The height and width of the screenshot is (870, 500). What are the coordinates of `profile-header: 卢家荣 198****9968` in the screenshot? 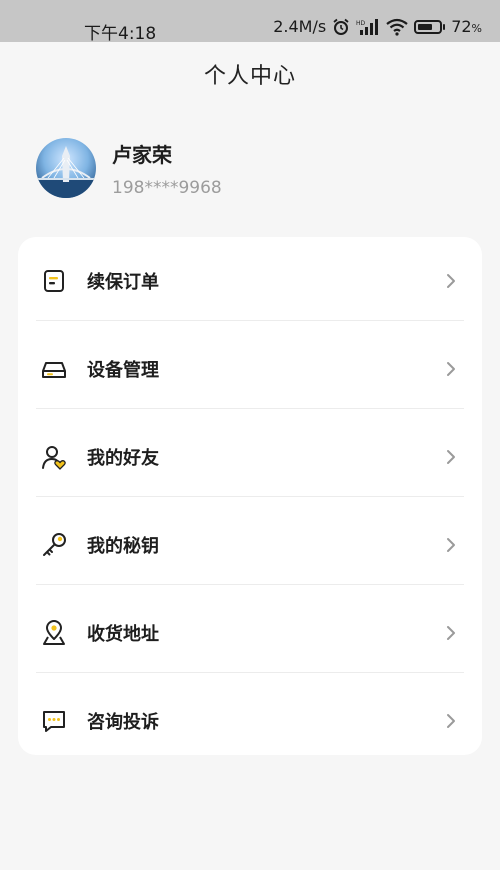 It's located at (129, 168).